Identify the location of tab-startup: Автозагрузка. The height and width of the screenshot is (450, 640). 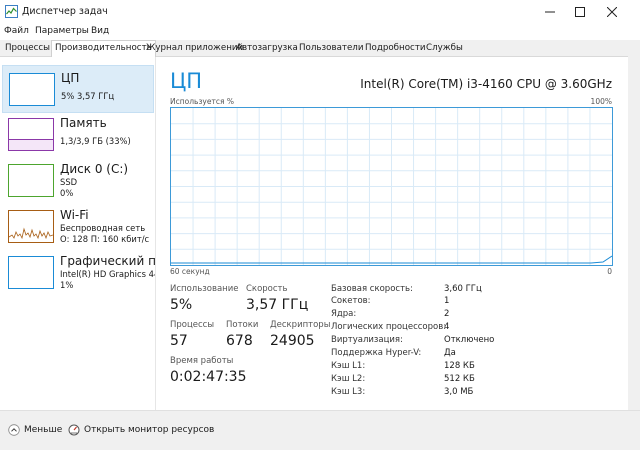
(267, 48).